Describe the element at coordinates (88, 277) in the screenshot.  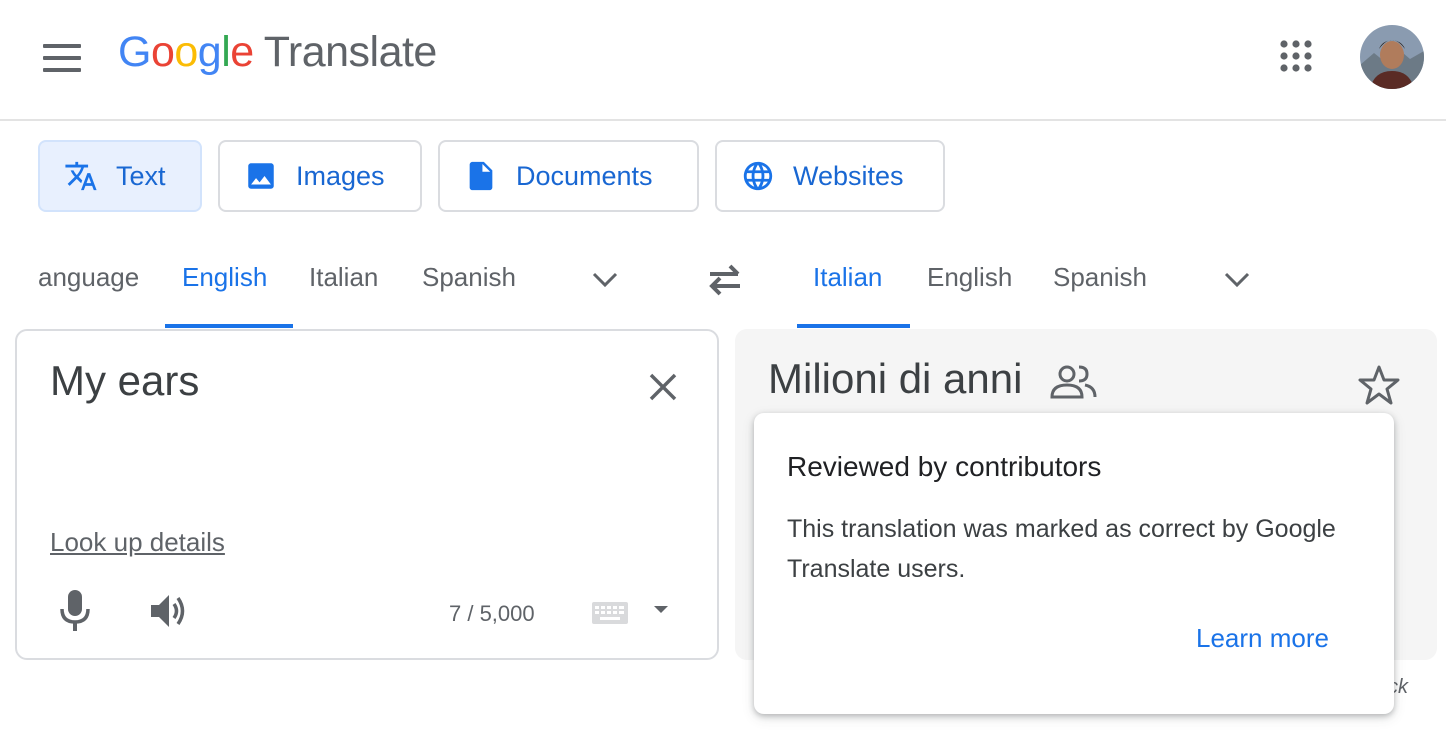
I see `source-lang-detect: anguage` at that location.